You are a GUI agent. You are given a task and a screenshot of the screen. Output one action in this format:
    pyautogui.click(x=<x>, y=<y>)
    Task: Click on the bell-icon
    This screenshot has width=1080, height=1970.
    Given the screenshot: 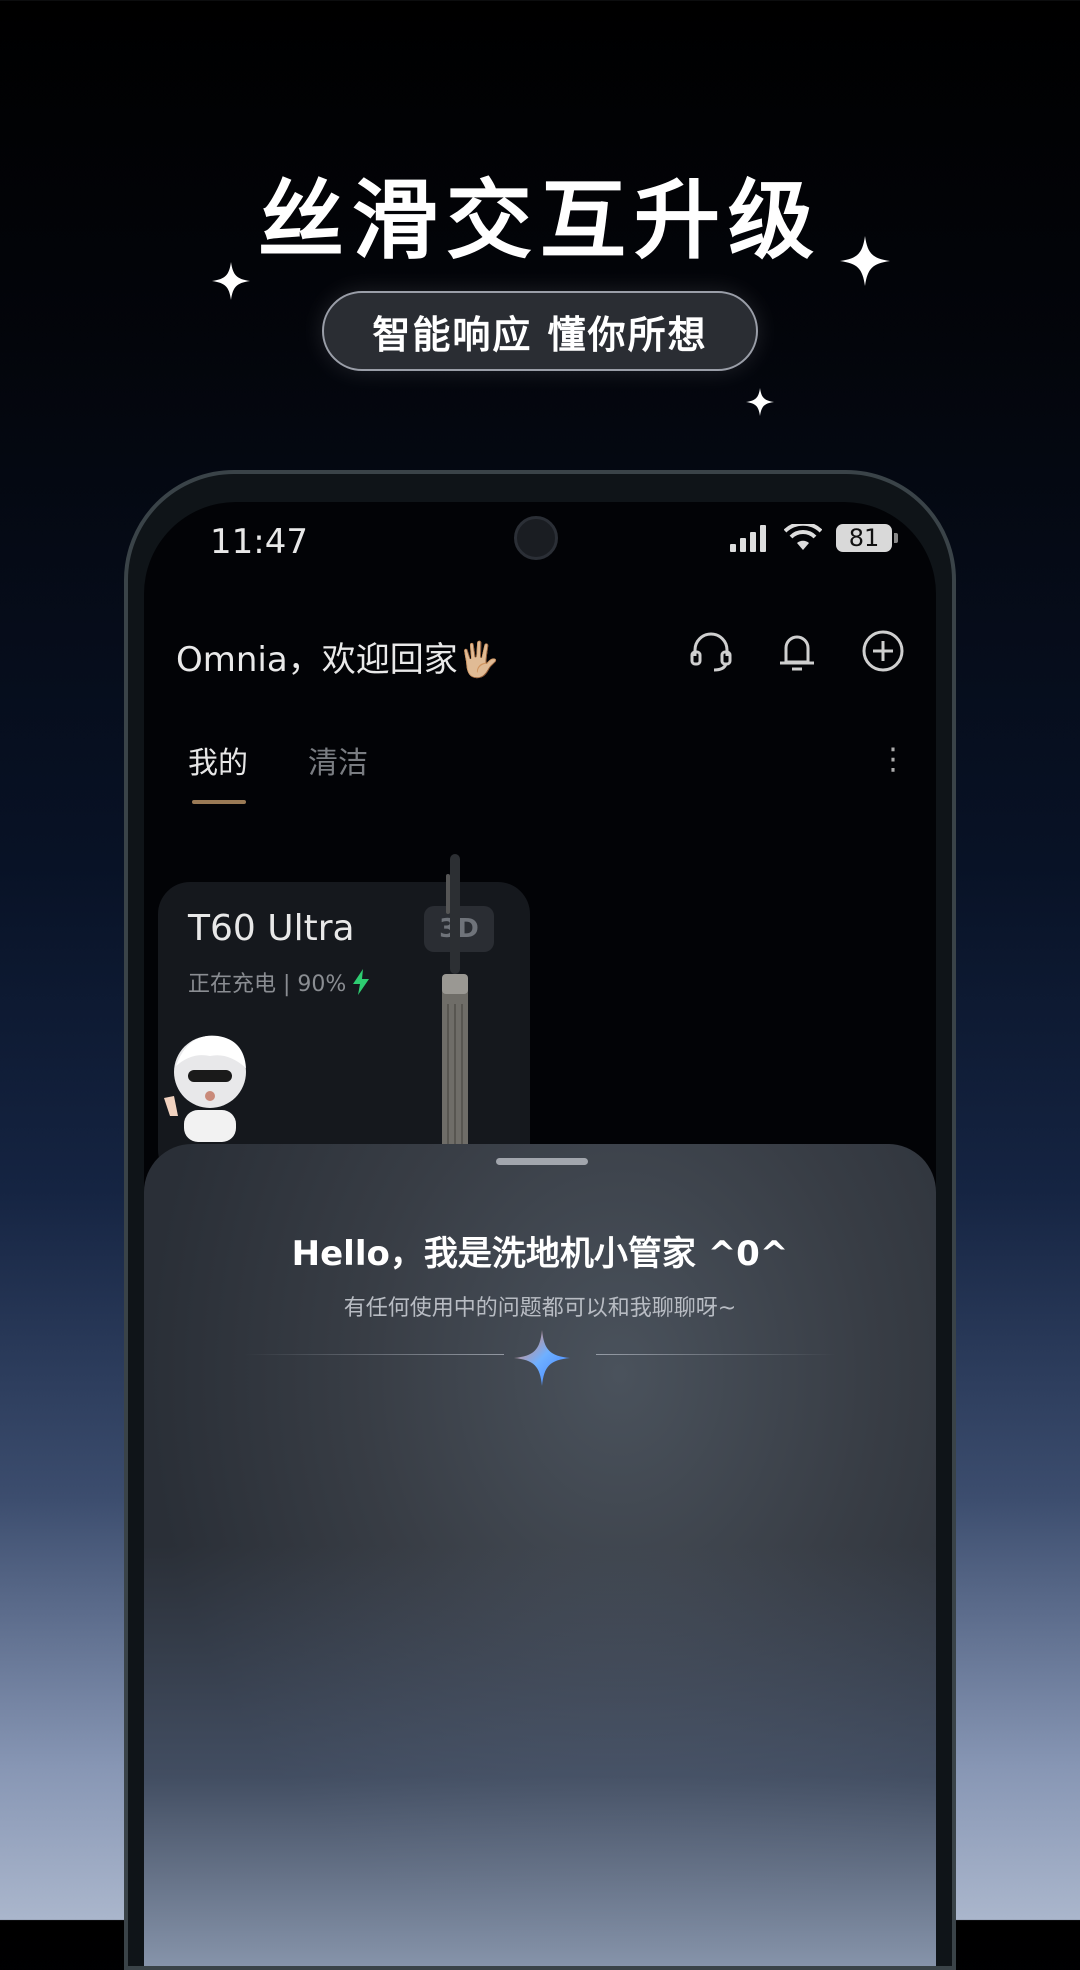 What is the action you would take?
    pyautogui.click(x=797, y=651)
    